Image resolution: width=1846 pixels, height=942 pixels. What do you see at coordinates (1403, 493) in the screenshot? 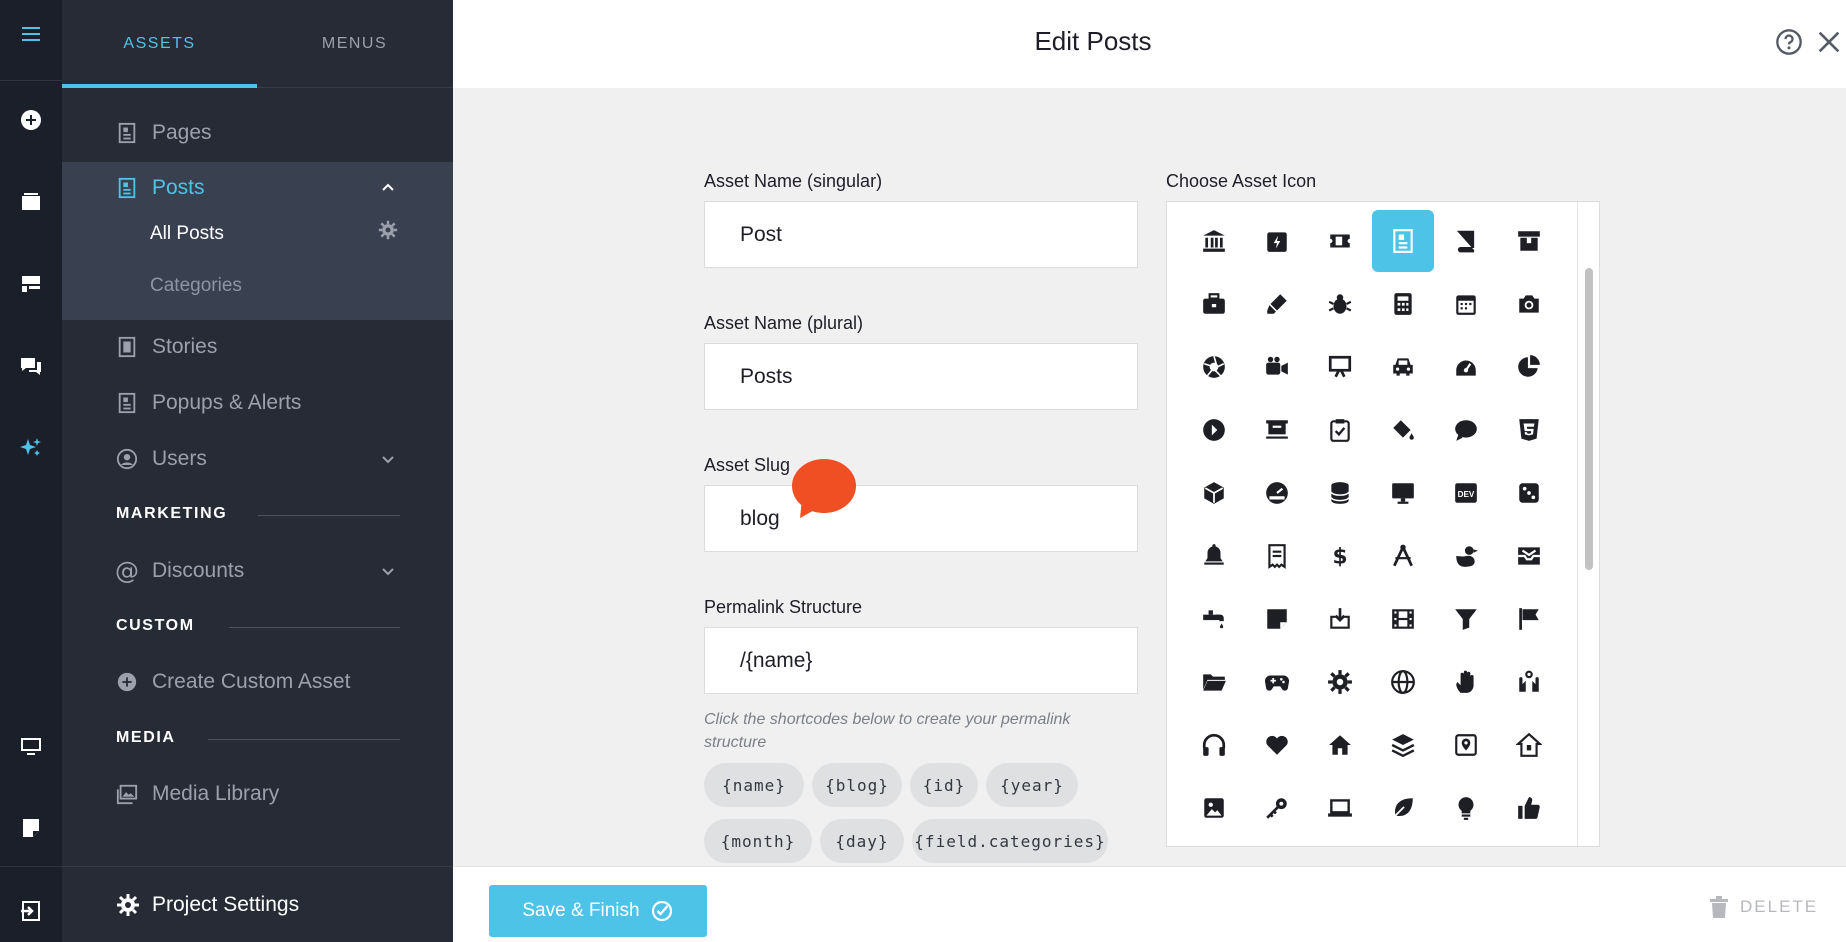
I see `monitor-icon` at bounding box center [1403, 493].